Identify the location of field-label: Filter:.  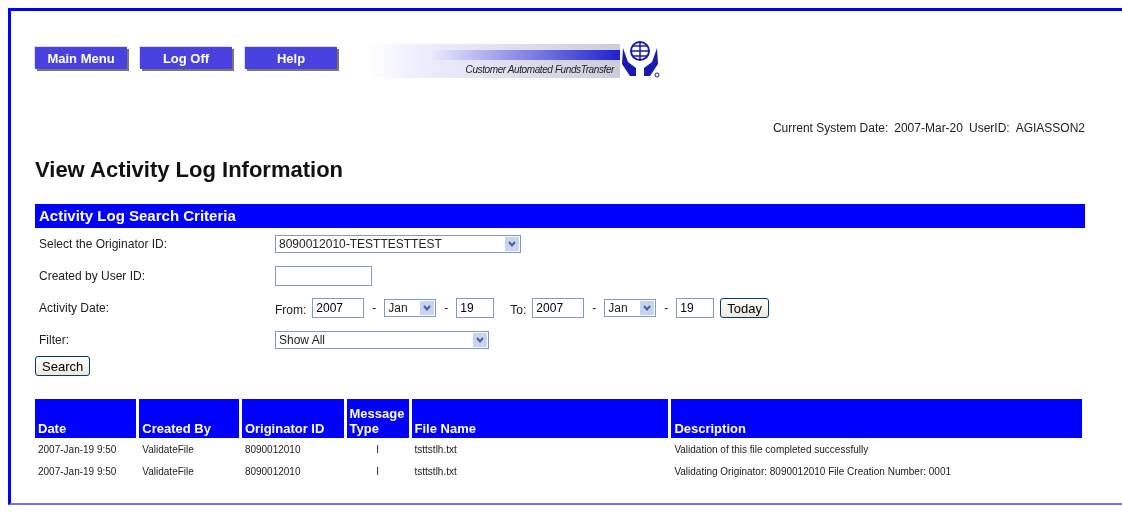
(54, 340).